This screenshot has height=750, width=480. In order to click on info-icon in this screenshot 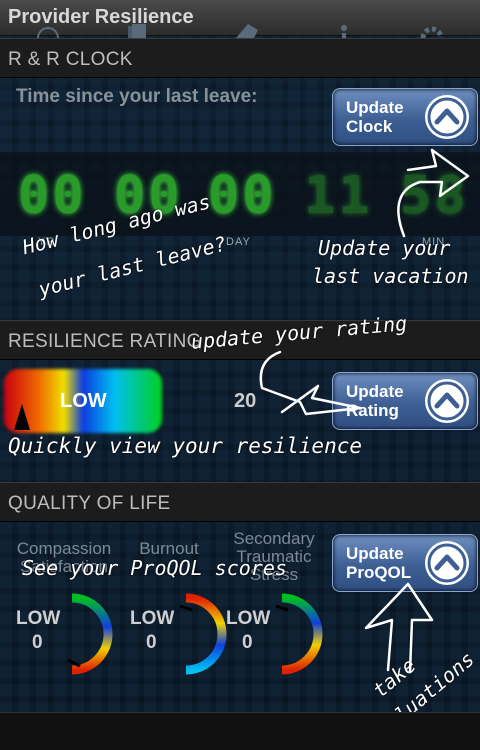, I will do `click(344, 30)`.